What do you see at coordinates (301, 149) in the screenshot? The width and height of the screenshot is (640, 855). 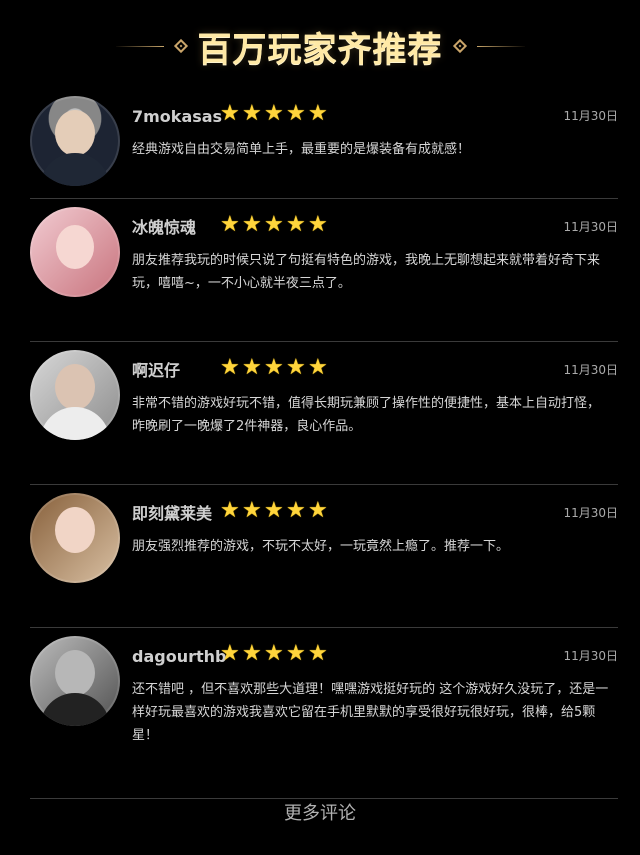 I see `review-comment: 经典游戏自由交易简单上手，最重要的是爆装备有成就感！` at bounding box center [301, 149].